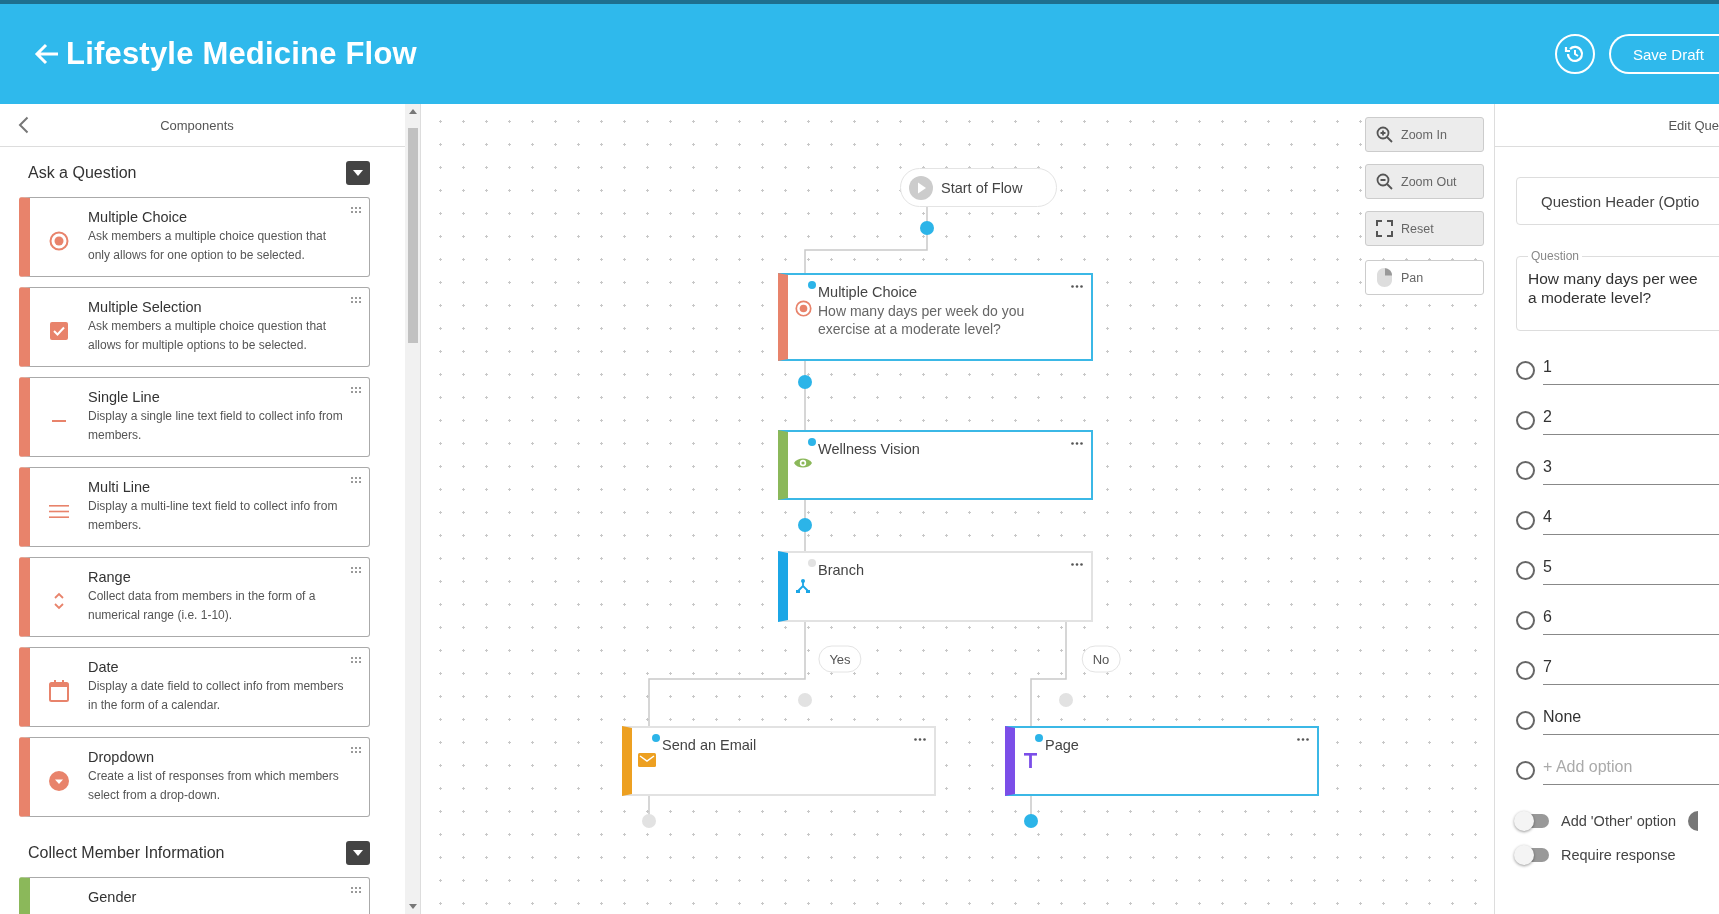 This screenshot has height=914, width=1719. Describe the element at coordinates (1631, 467) in the screenshot. I see `option-field: 3` at that location.